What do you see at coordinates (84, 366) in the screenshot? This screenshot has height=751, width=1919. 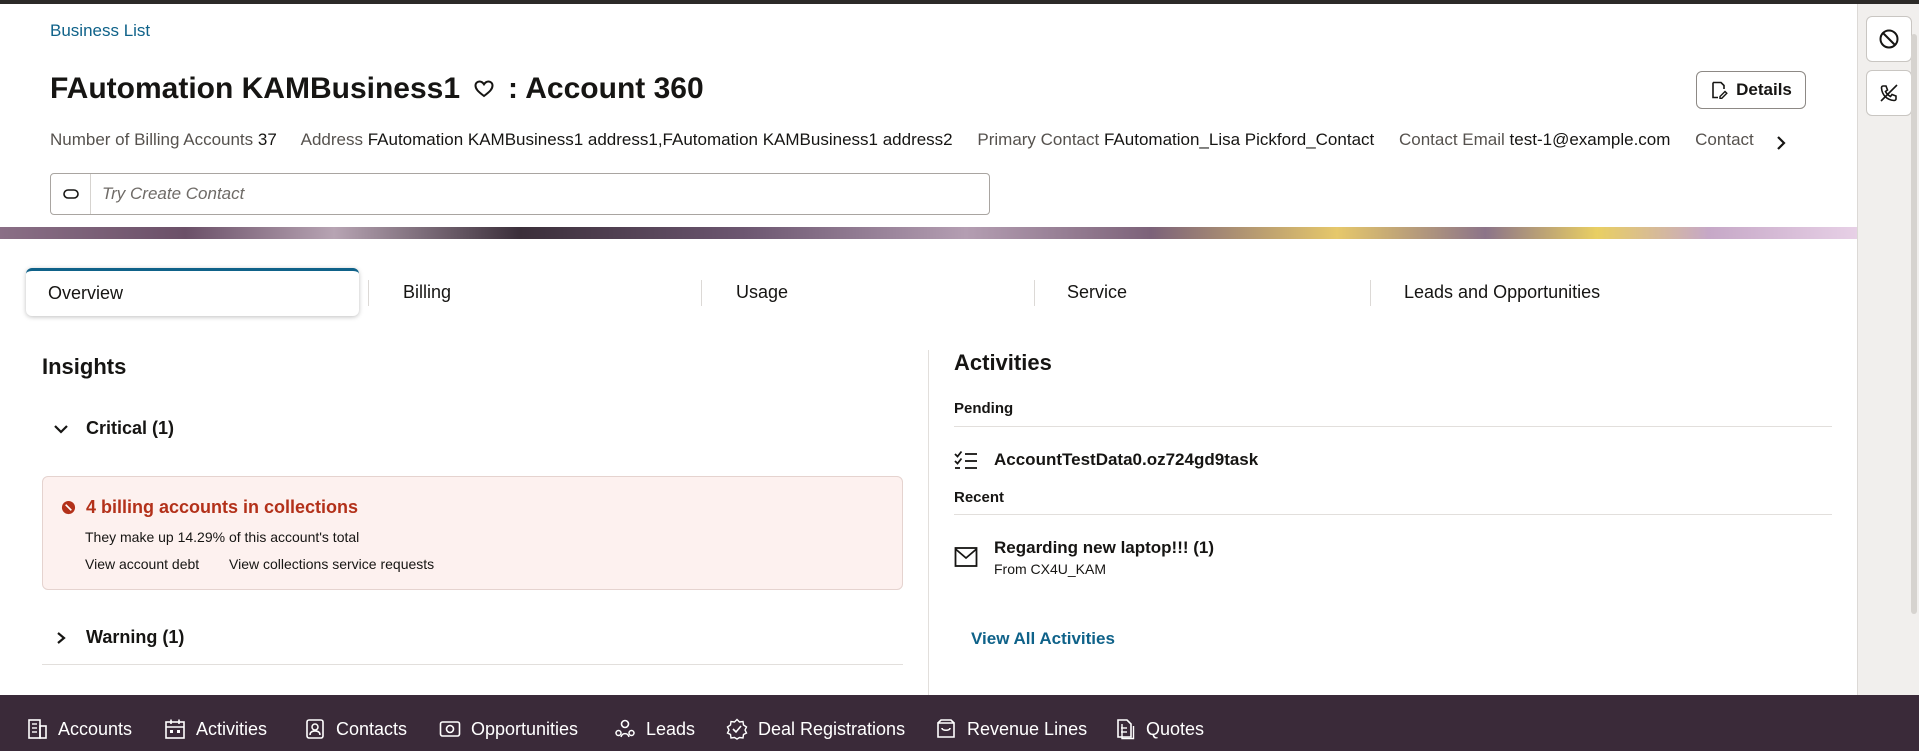 I see `insights-heading: Insights` at bounding box center [84, 366].